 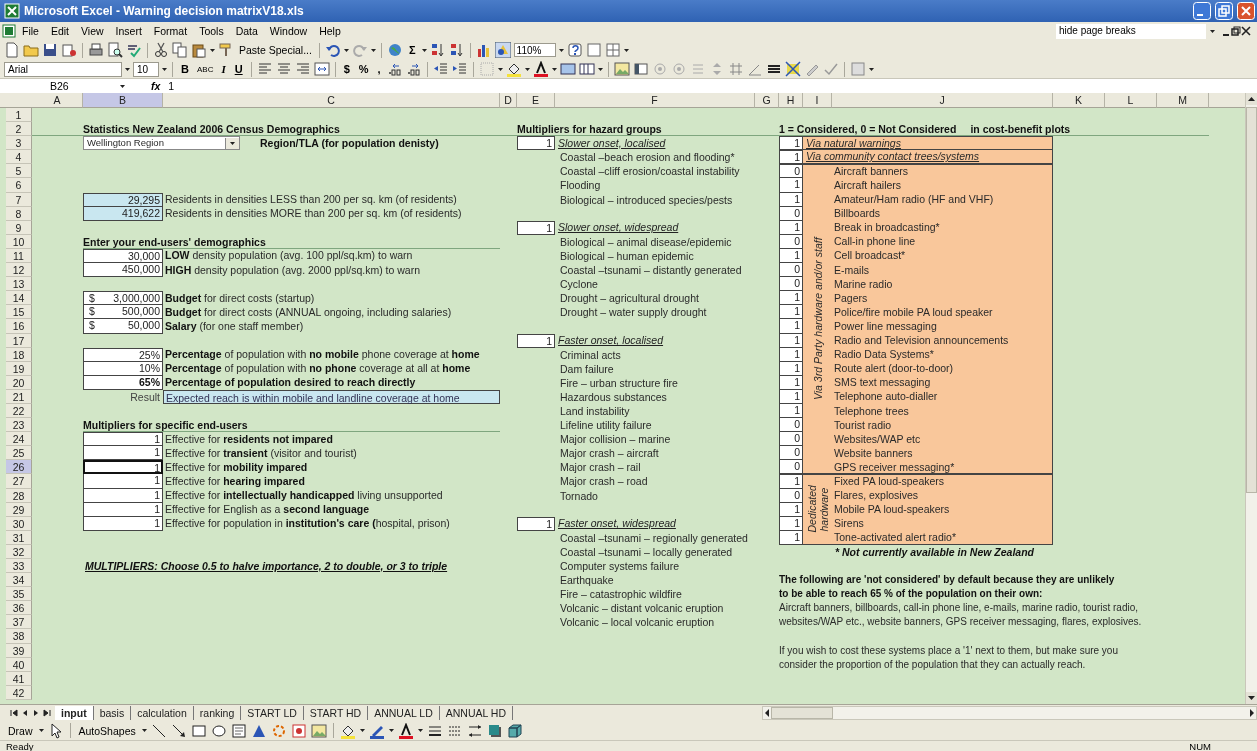 What do you see at coordinates (123, 298) in the screenshot?
I see `budget-field: $ 3,000,000` at bounding box center [123, 298].